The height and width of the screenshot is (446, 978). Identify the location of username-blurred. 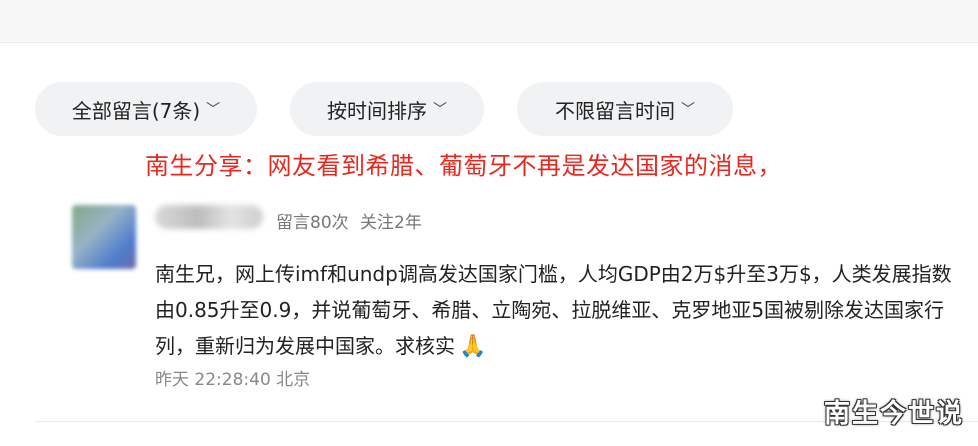
(209, 217).